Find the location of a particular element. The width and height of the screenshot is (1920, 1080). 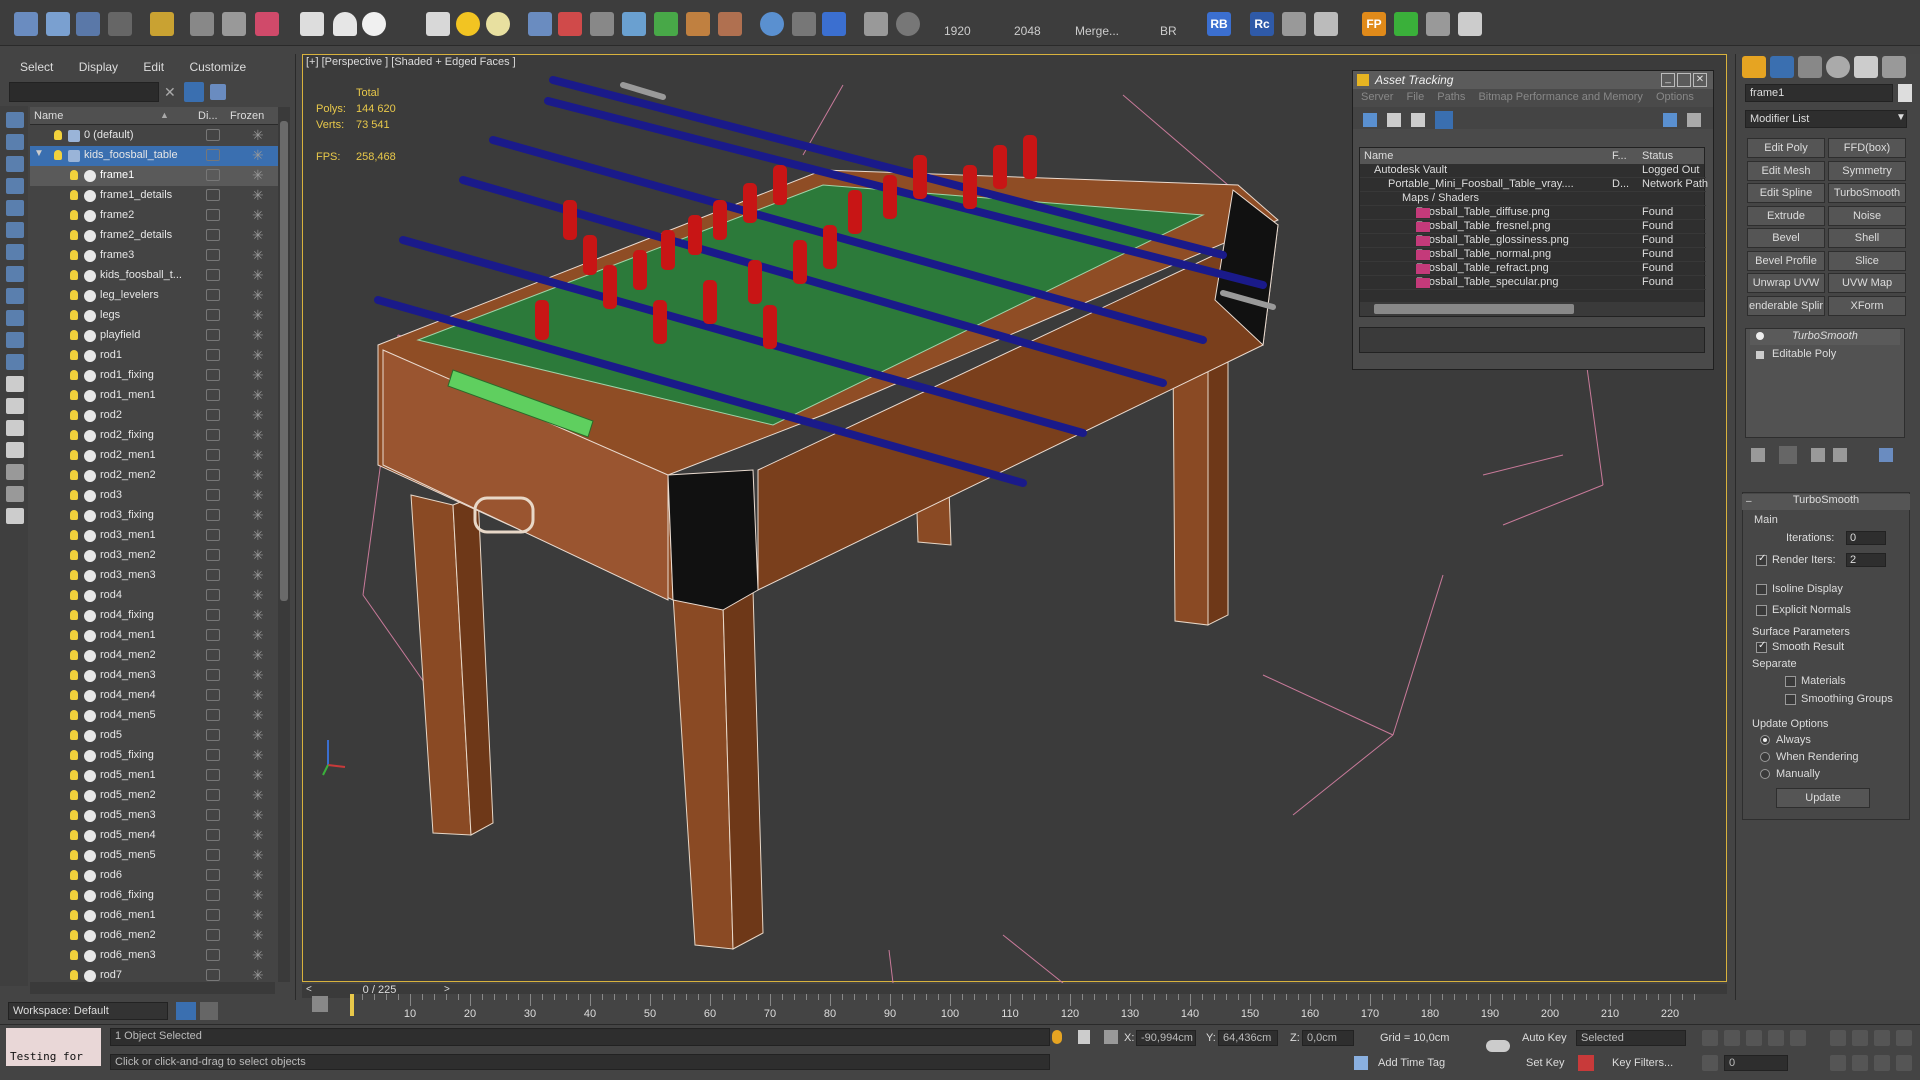

scene-object-row: rod4_men1 ✳ is located at coordinates (155, 636).